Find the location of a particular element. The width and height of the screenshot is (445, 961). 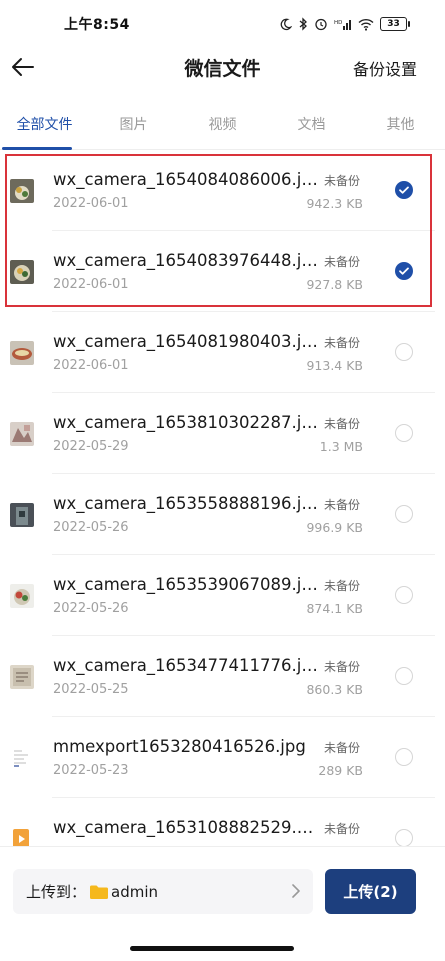

video-file-icon is located at coordinates (22, 836).